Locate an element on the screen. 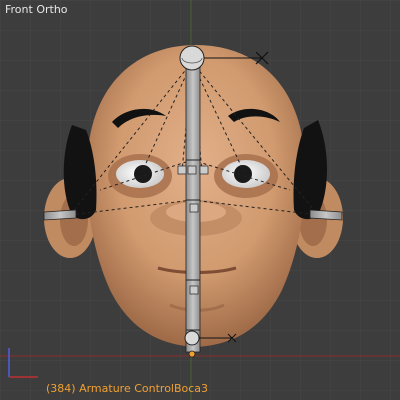 This screenshot has width=400, height=400. status-text: (384) Armature ControlBoca3 is located at coordinates (127, 388).